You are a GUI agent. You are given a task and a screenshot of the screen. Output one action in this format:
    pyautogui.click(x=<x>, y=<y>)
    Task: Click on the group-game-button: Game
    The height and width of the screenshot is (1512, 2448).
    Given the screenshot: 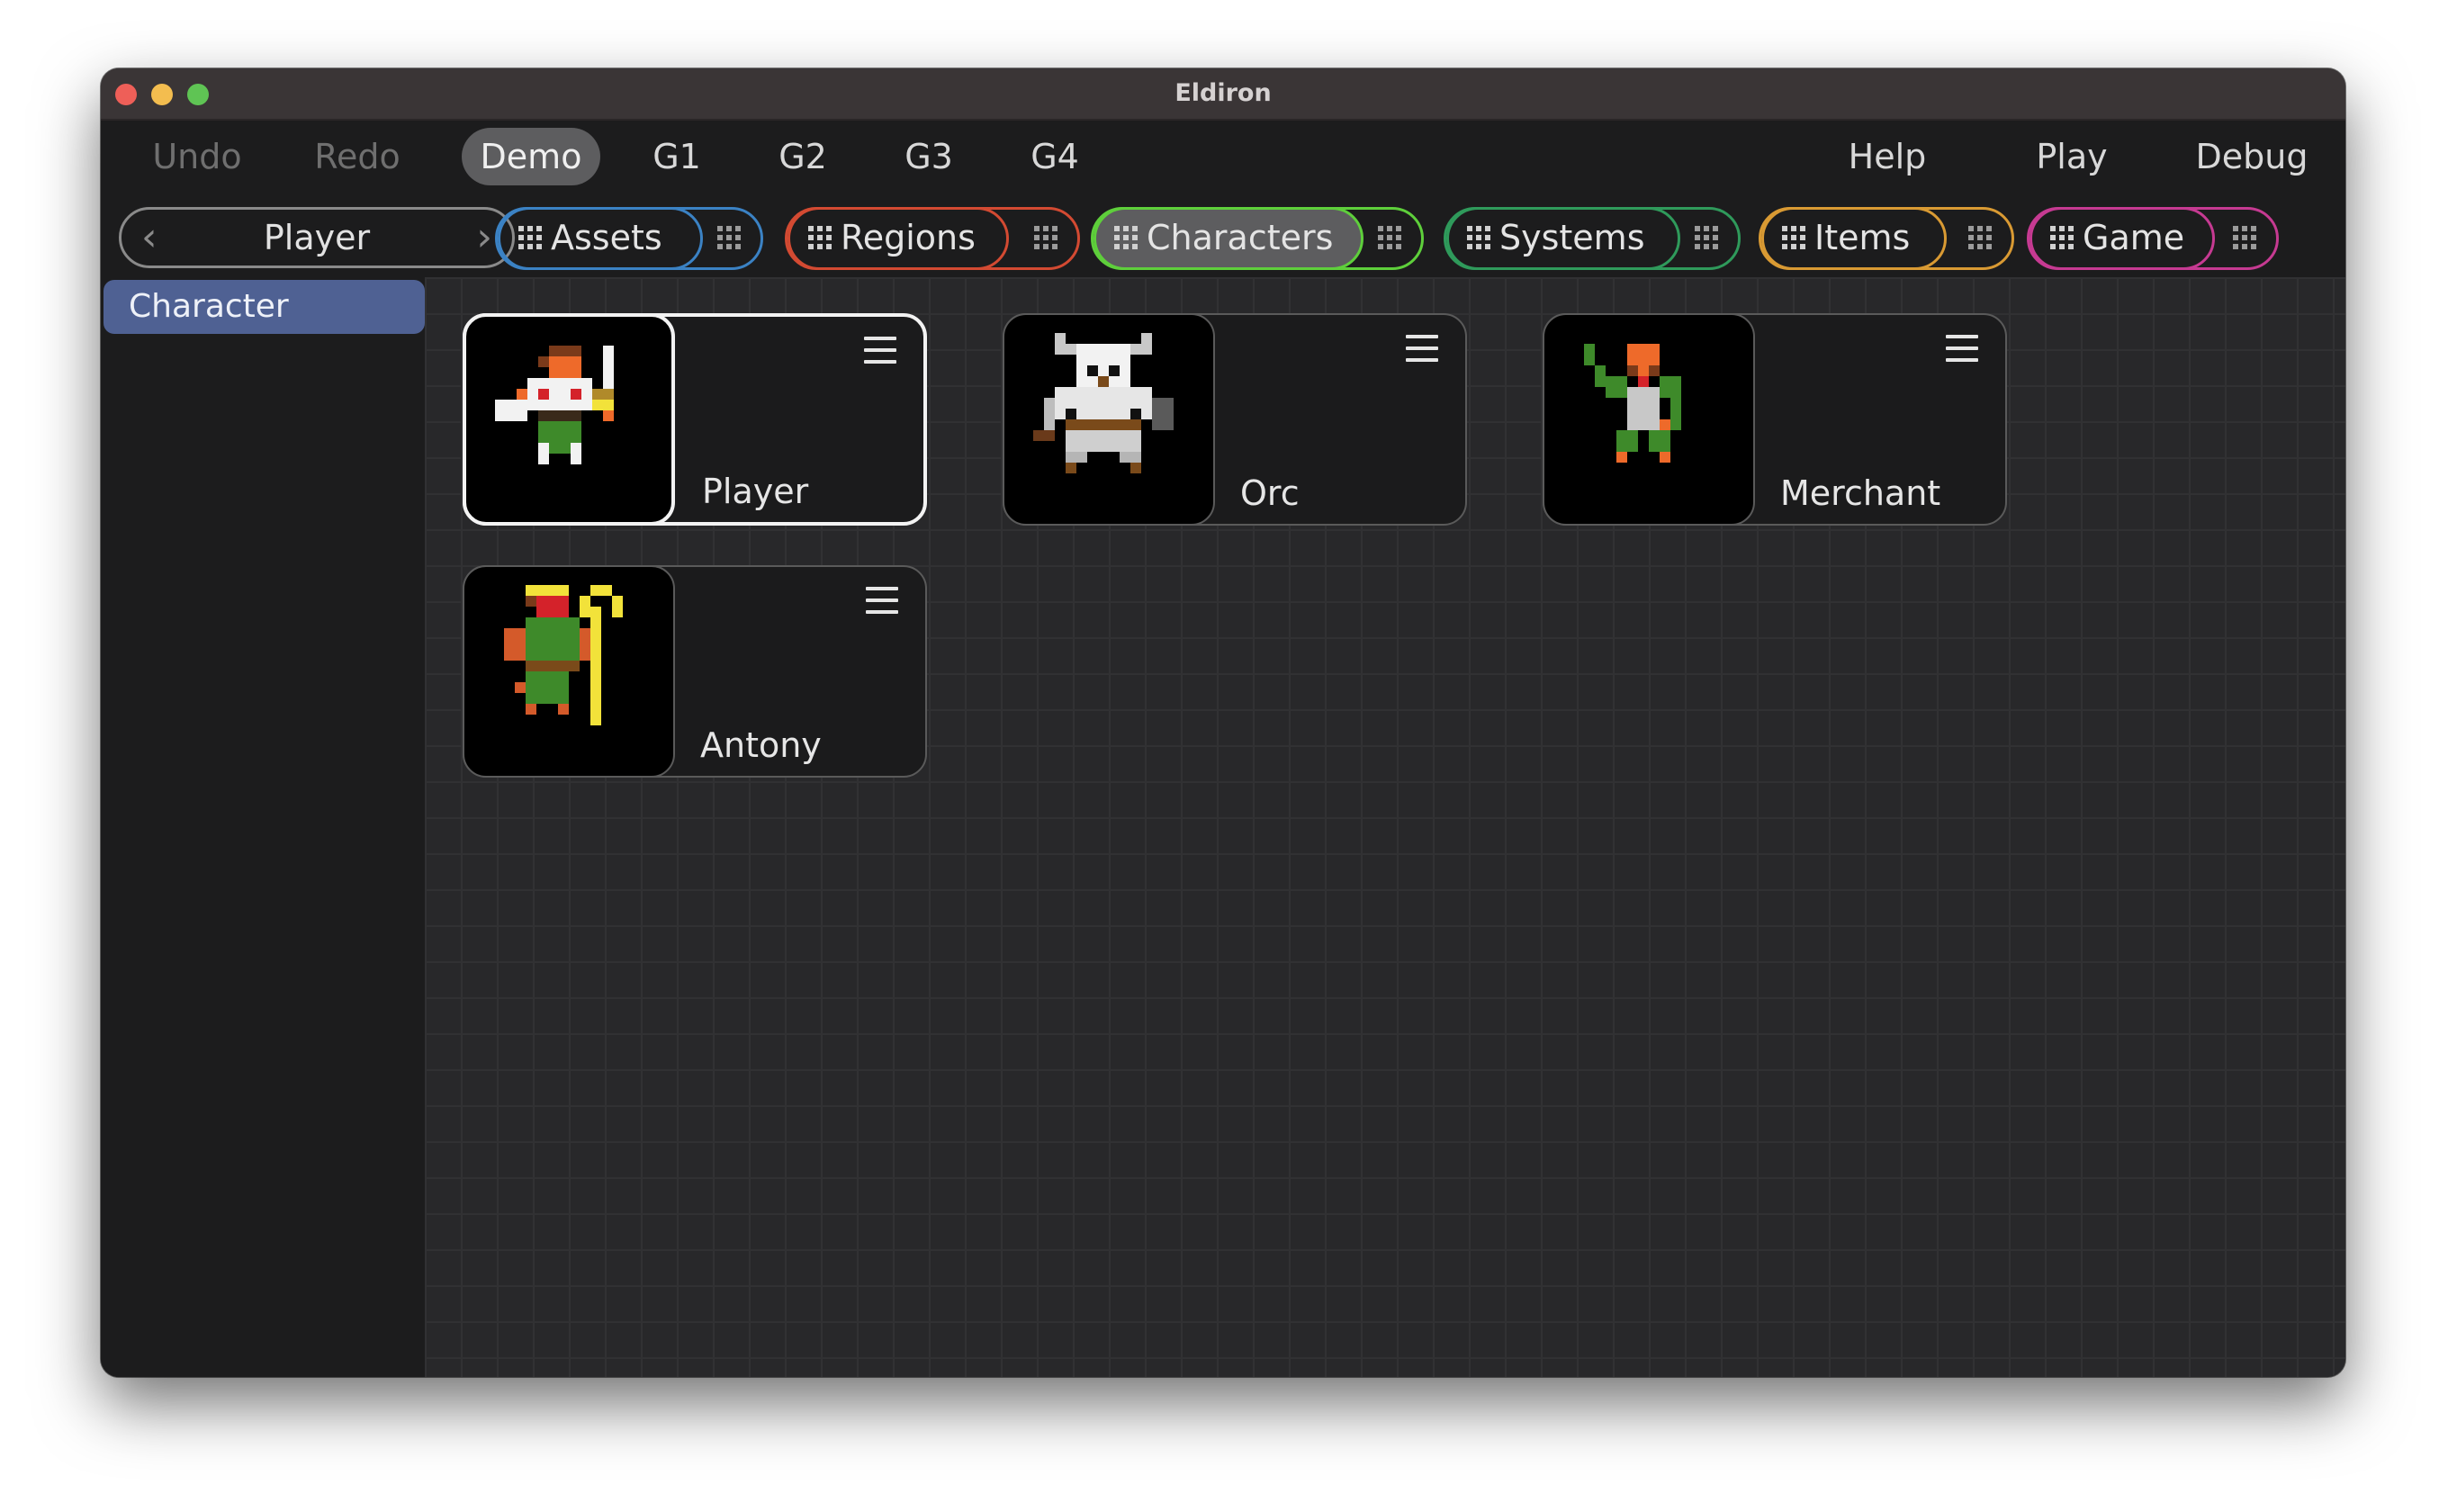 What is the action you would take?
    pyautogui.click(x=2122, y=238)
    